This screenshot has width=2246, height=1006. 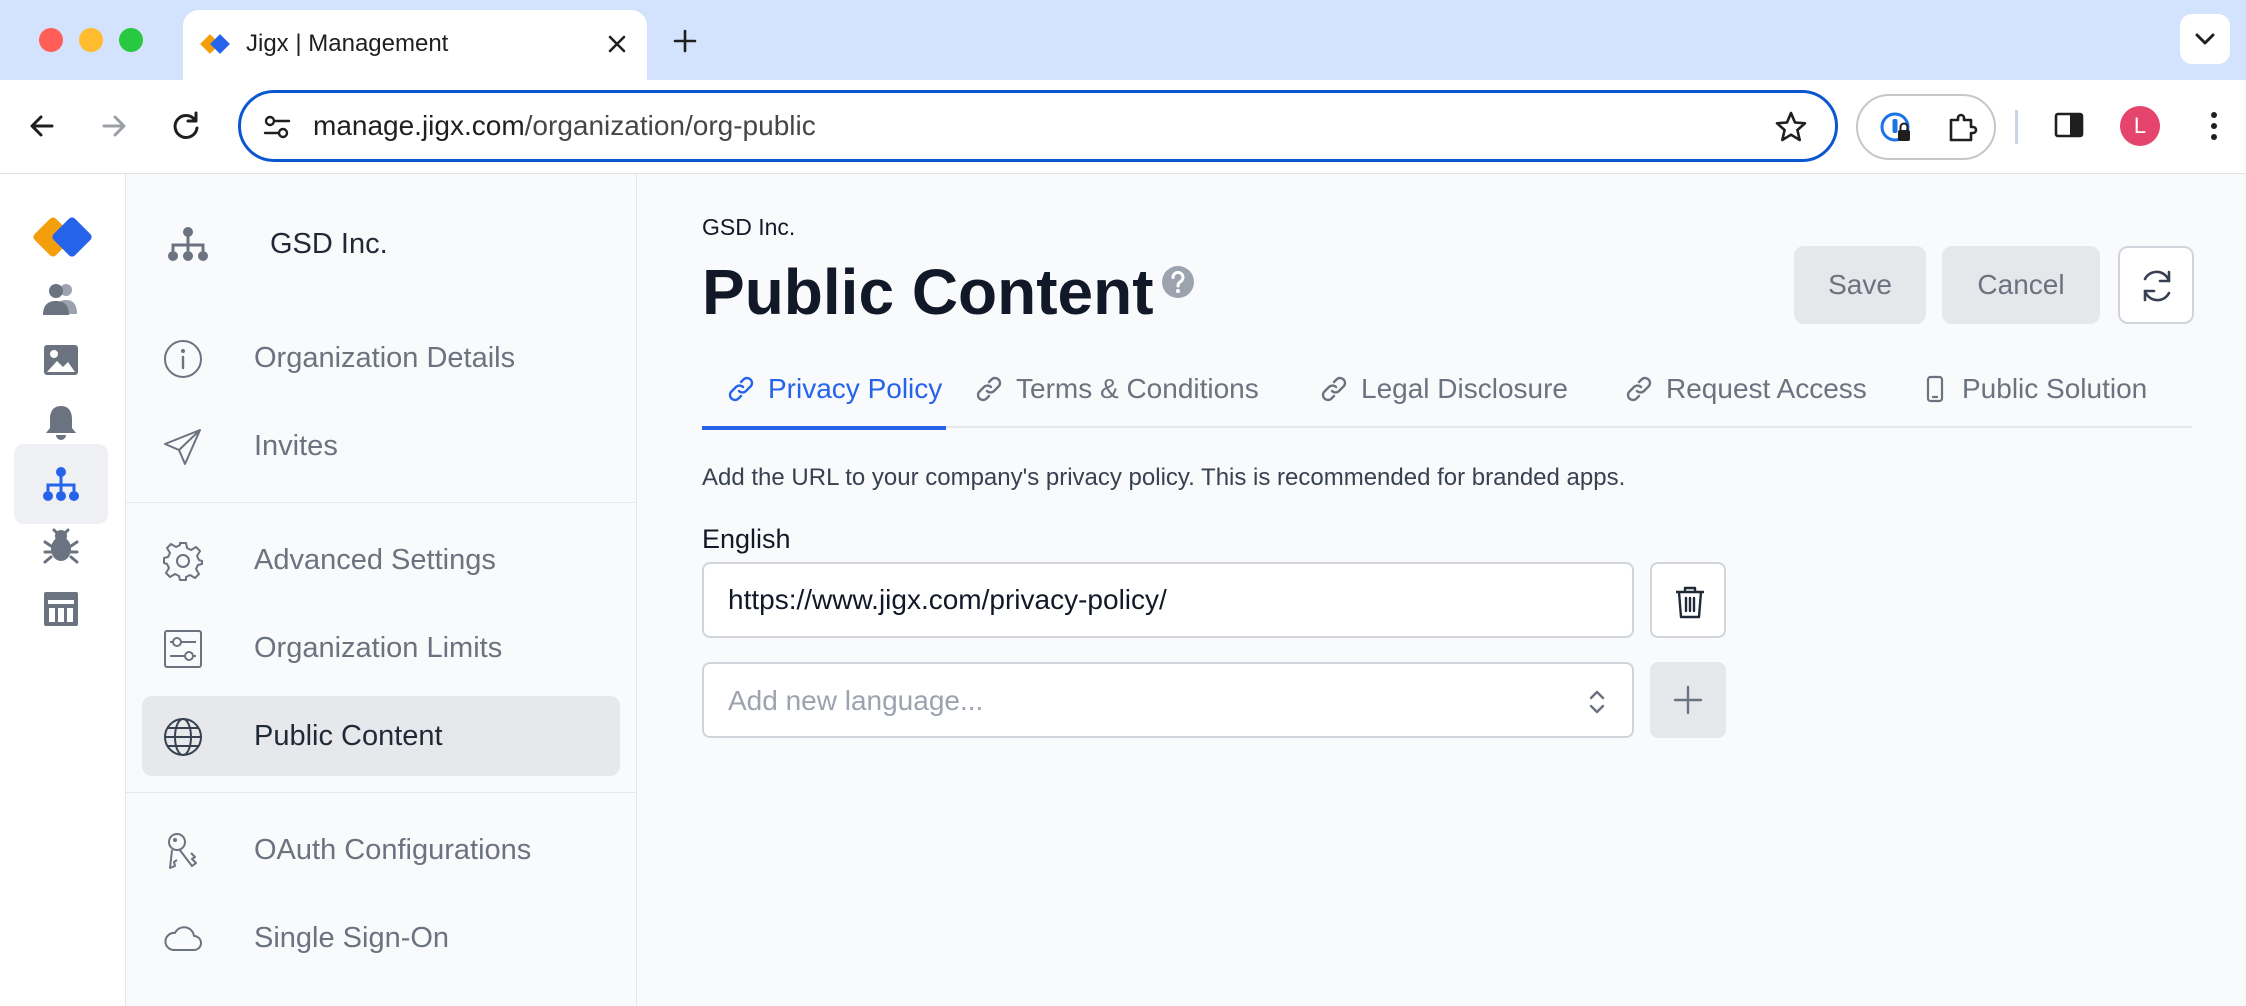 I want to click on tab-legal-disclosure: Legal Disclosure, so click(x=1449, y=394).